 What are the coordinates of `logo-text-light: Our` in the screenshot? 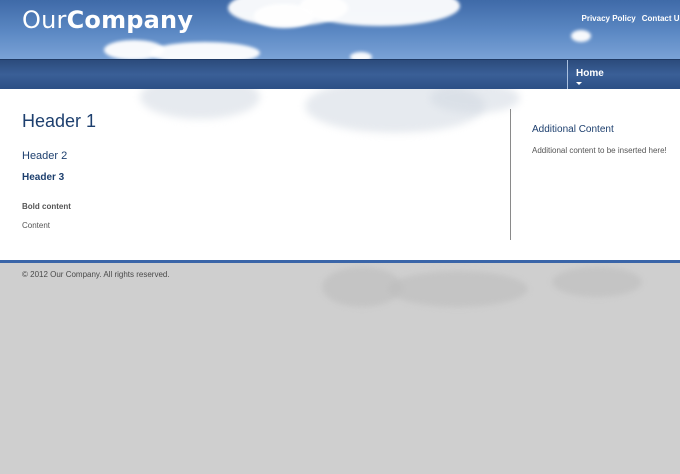 It's located at (44, 20).